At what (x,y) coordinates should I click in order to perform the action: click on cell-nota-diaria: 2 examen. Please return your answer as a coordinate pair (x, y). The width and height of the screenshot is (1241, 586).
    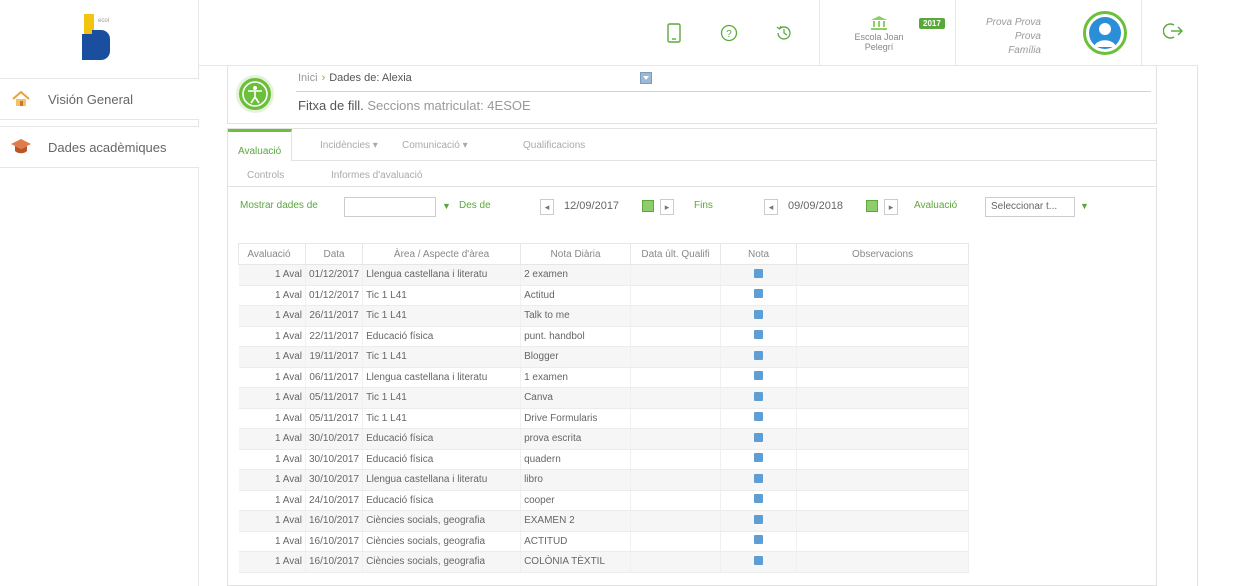
    Looking at the image, I should click on (576, 275).